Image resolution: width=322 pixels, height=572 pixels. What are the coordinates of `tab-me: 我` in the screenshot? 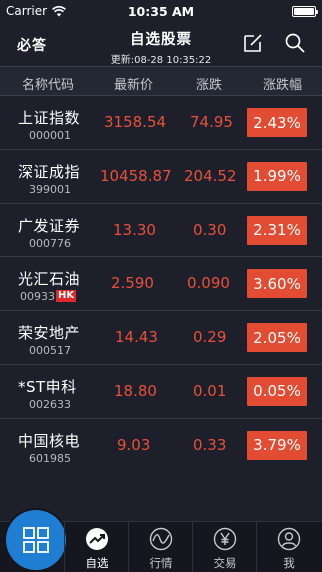 It's located at (289, 547).